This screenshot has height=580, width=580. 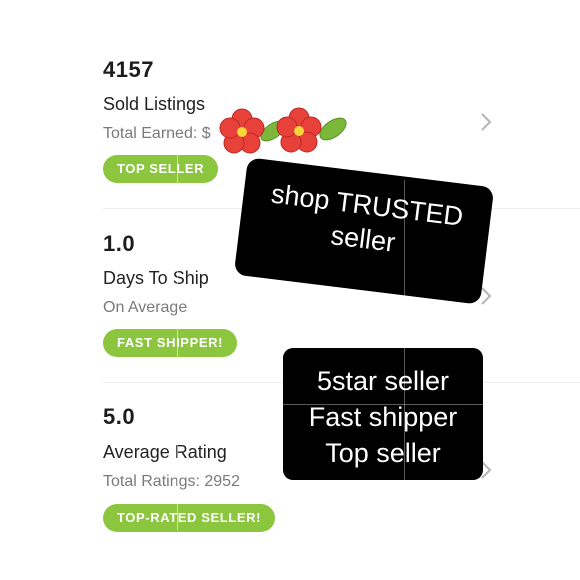 I want to click on editor-guide-horizontal, so click(x=383, y=404).